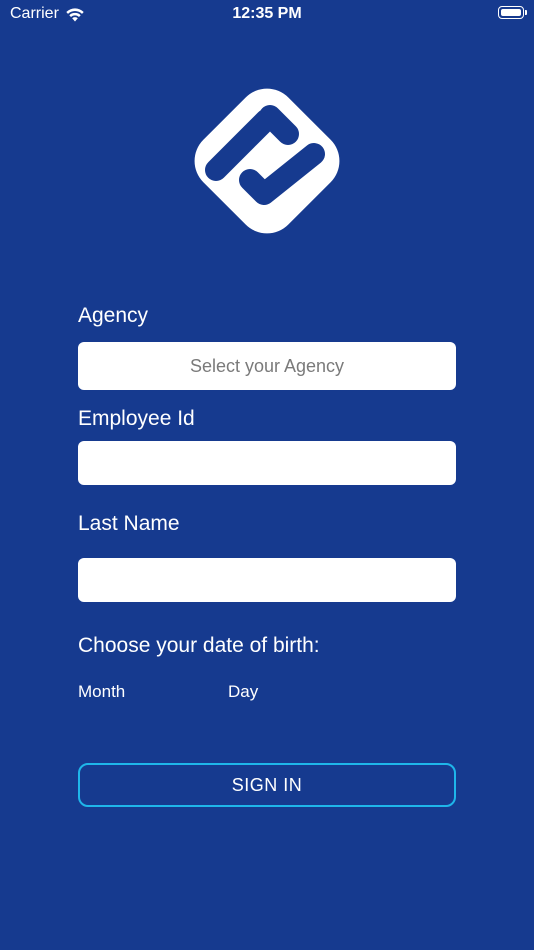  What do you see at coordinates (101, 692) in the screenshot?
I see `dob-month-picker: Month` at bounding box center [101, 692].